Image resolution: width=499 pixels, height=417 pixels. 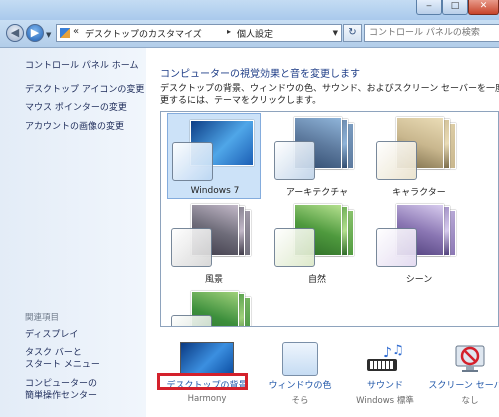 What do you see at coordinates (53, 353) in the screenshot?
I see `sidebar-link-taskbar-line1: タスク バーと` at bounding box center [53, 353].